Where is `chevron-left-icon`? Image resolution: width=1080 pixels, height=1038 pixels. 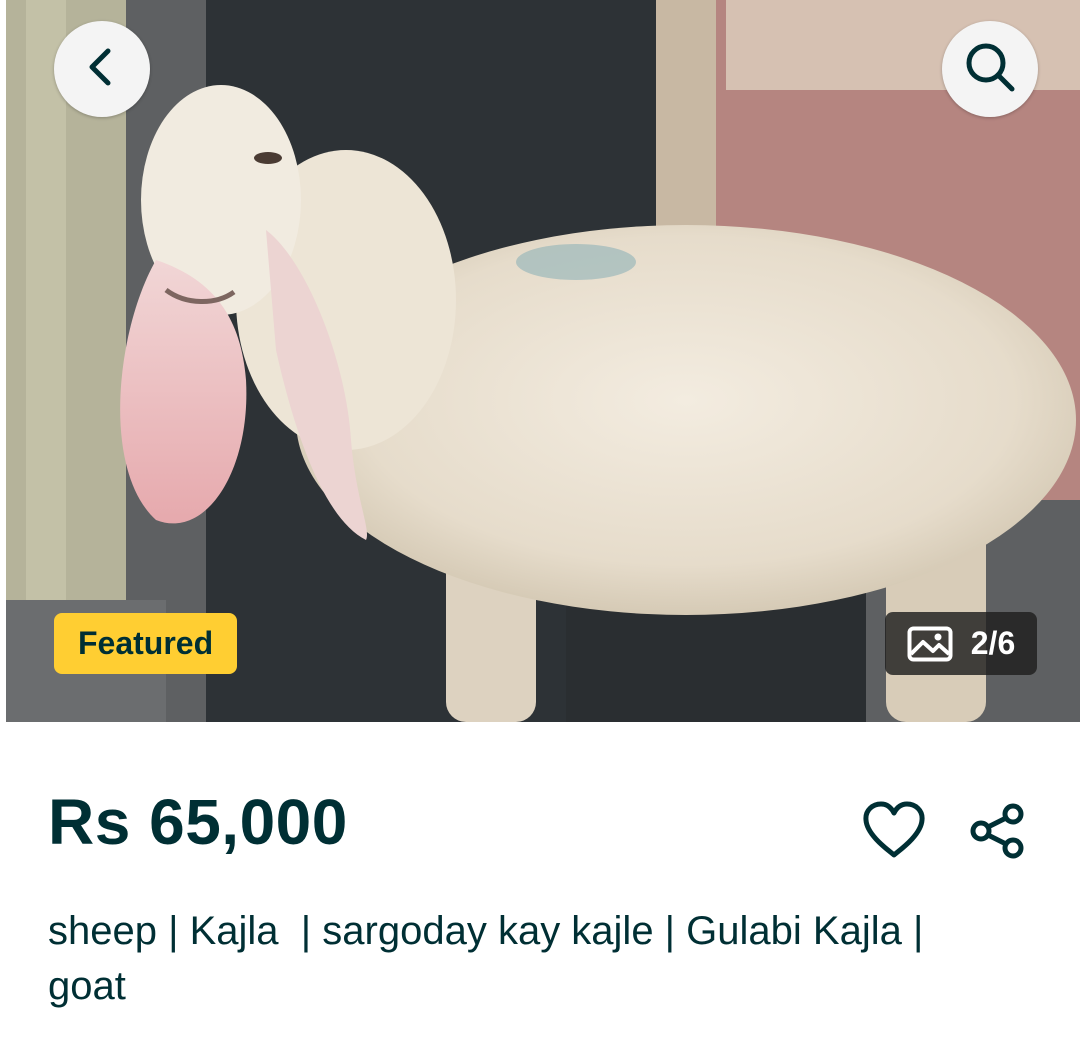
chevron-left-icon is located at coordinates (102, 69).